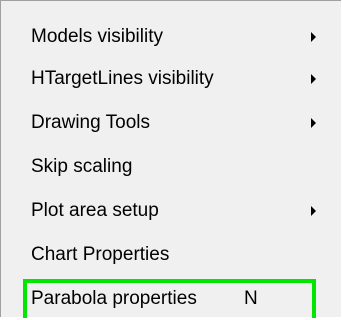 This screenshot has width=342, height=320. Describe the element at coordinates (95, 210) in the screenshot. I see `menu-item-label: Plot area setup` at that location.